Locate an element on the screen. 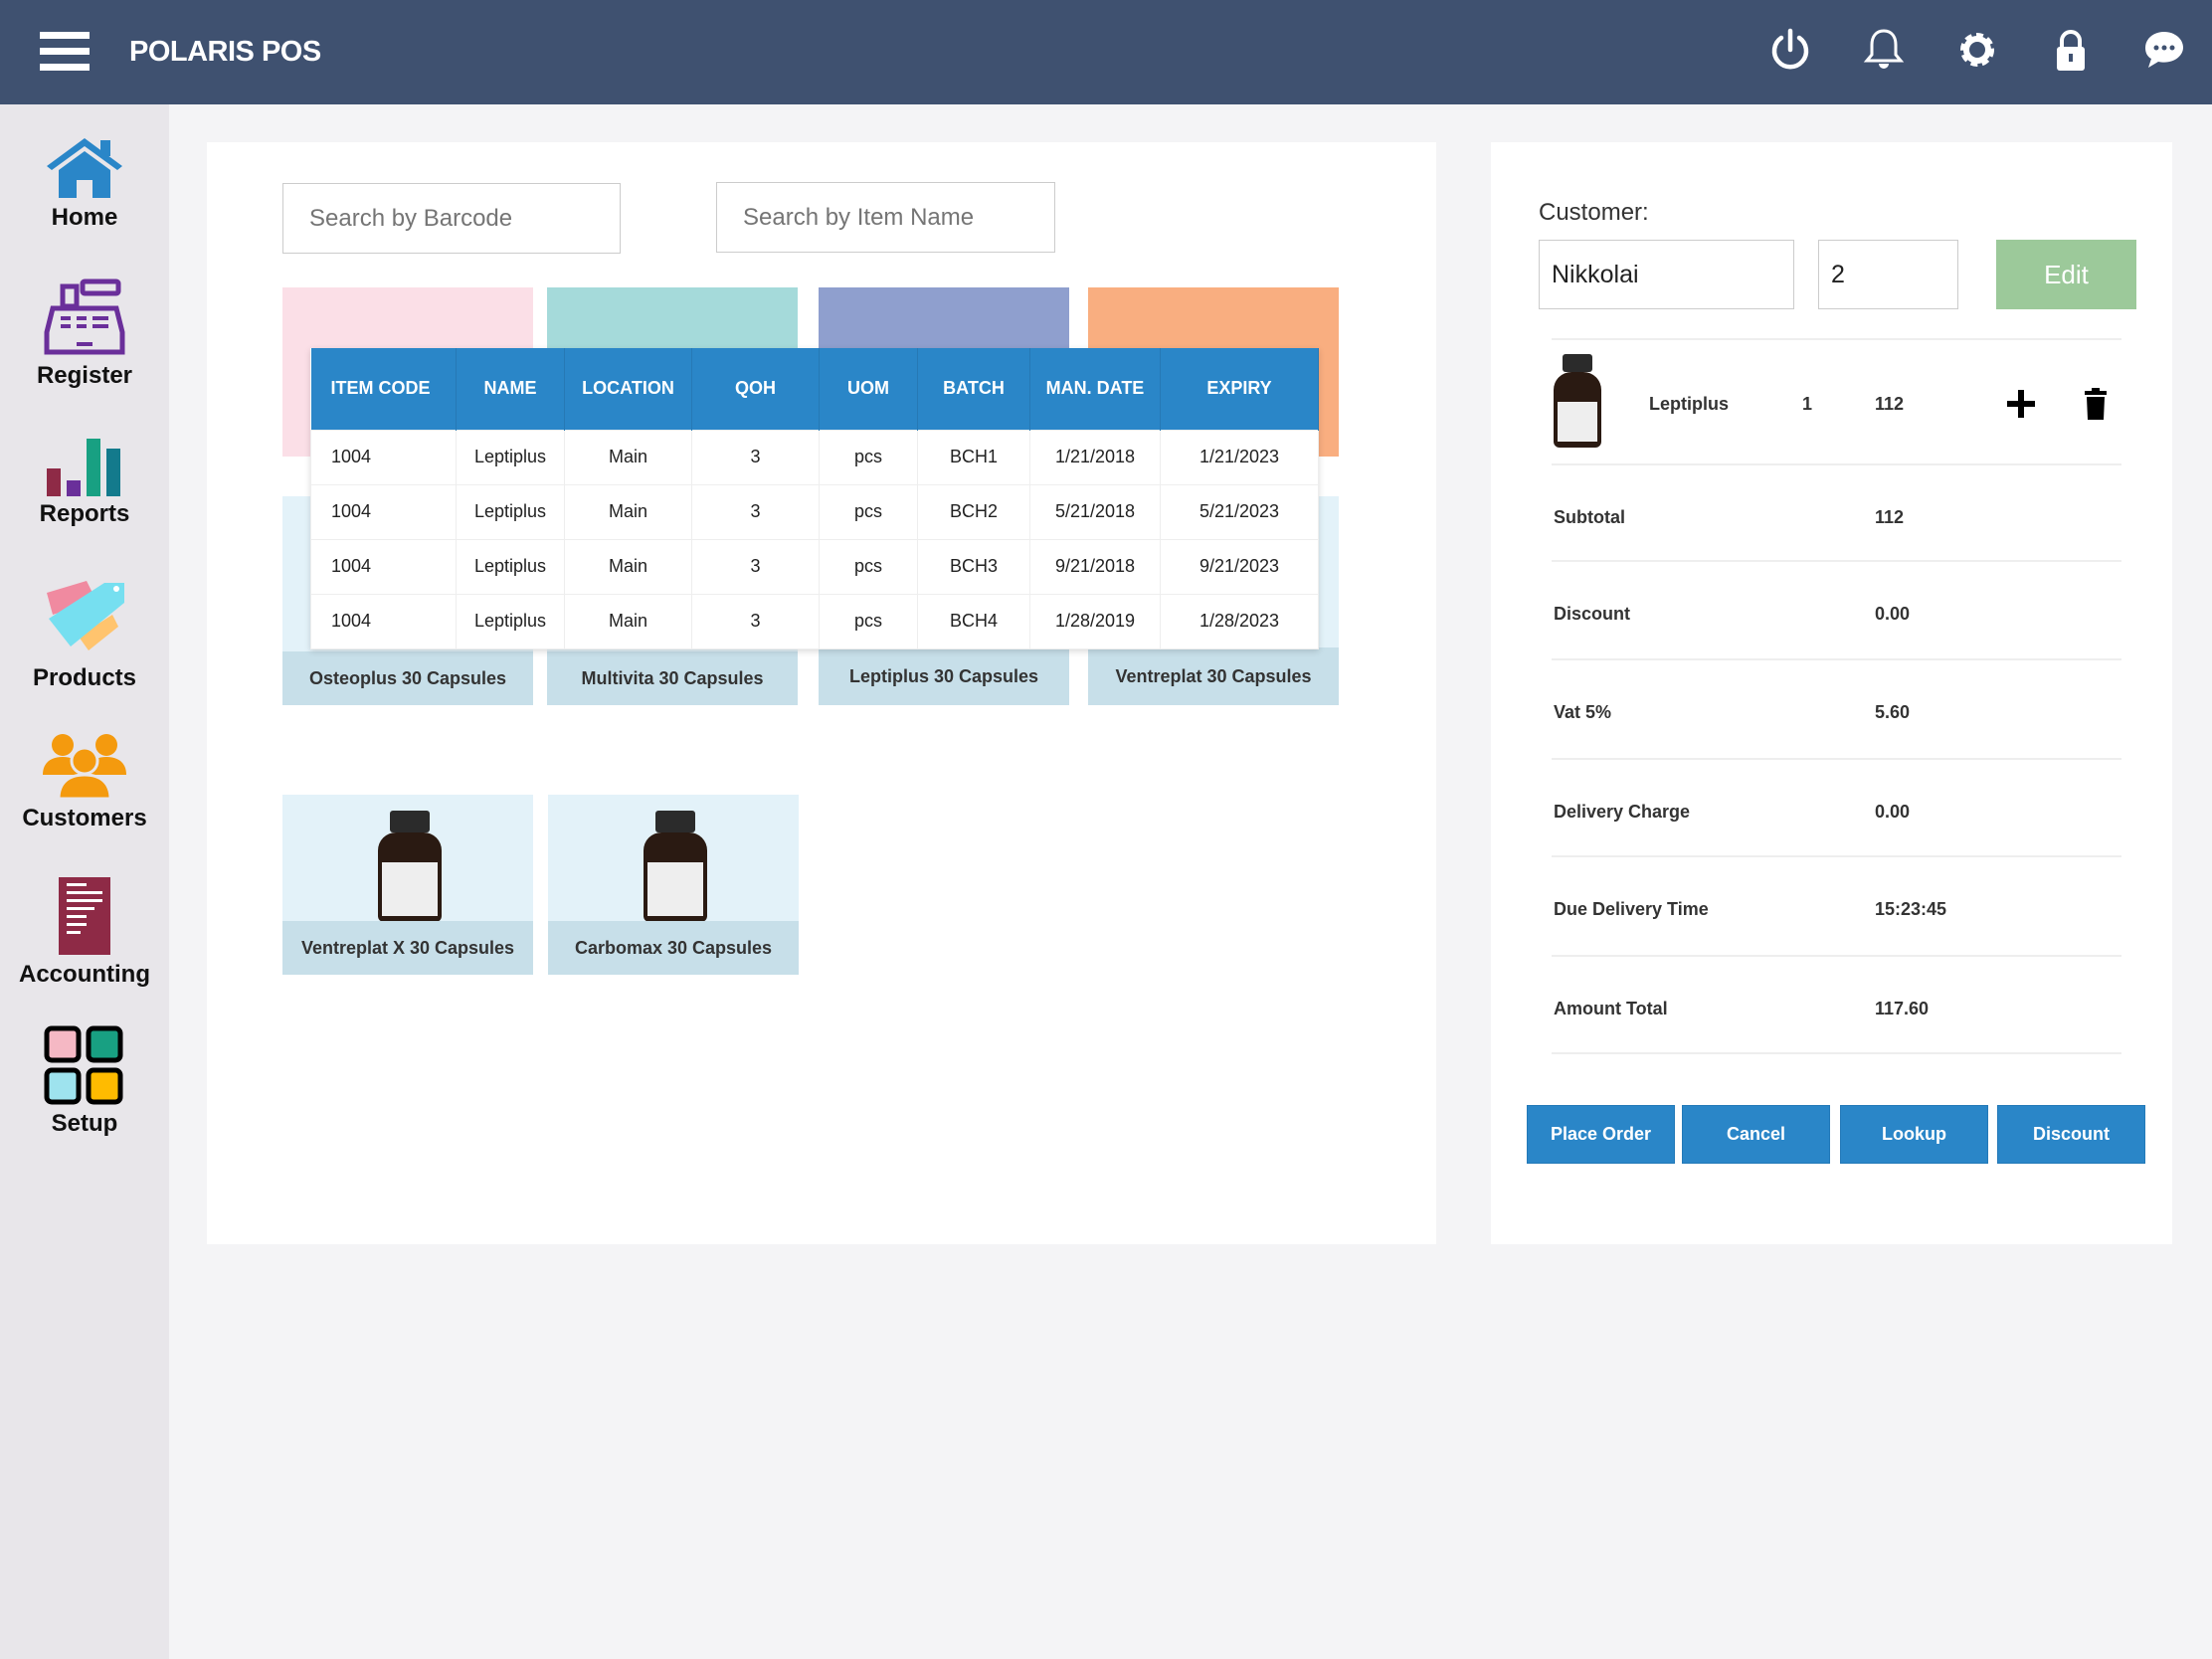 The image size is (2212, 1659). customer-name-input is located at coordinates (1666, 274).